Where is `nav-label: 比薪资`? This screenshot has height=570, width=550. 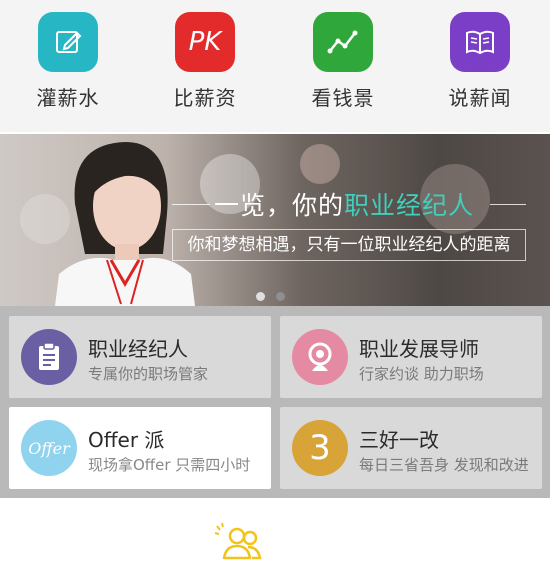 nav-label: 比薪资 is located at coordinates (205, 98).